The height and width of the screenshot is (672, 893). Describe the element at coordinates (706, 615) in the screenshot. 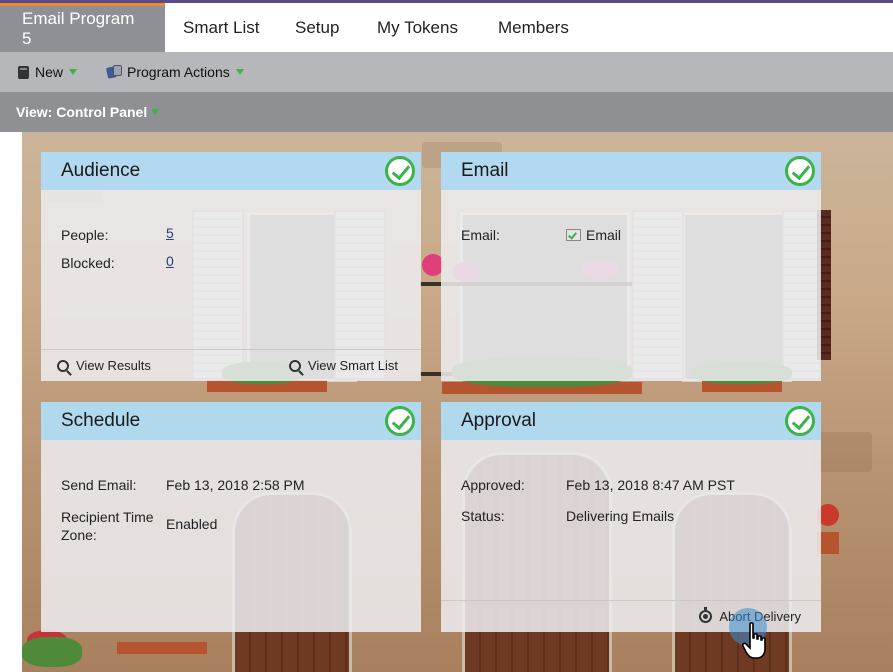

I see `stopwatch-icon` at that location.